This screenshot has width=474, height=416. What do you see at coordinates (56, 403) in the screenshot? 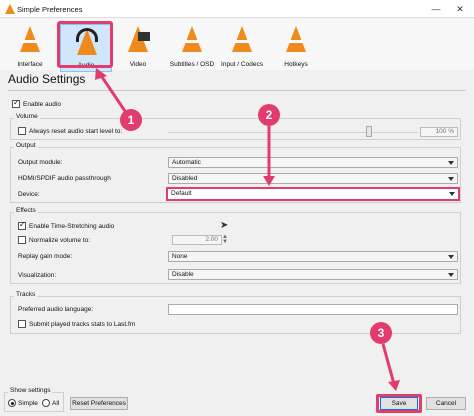
I see `all-radio-label: All` at bounding box center [56, 403].